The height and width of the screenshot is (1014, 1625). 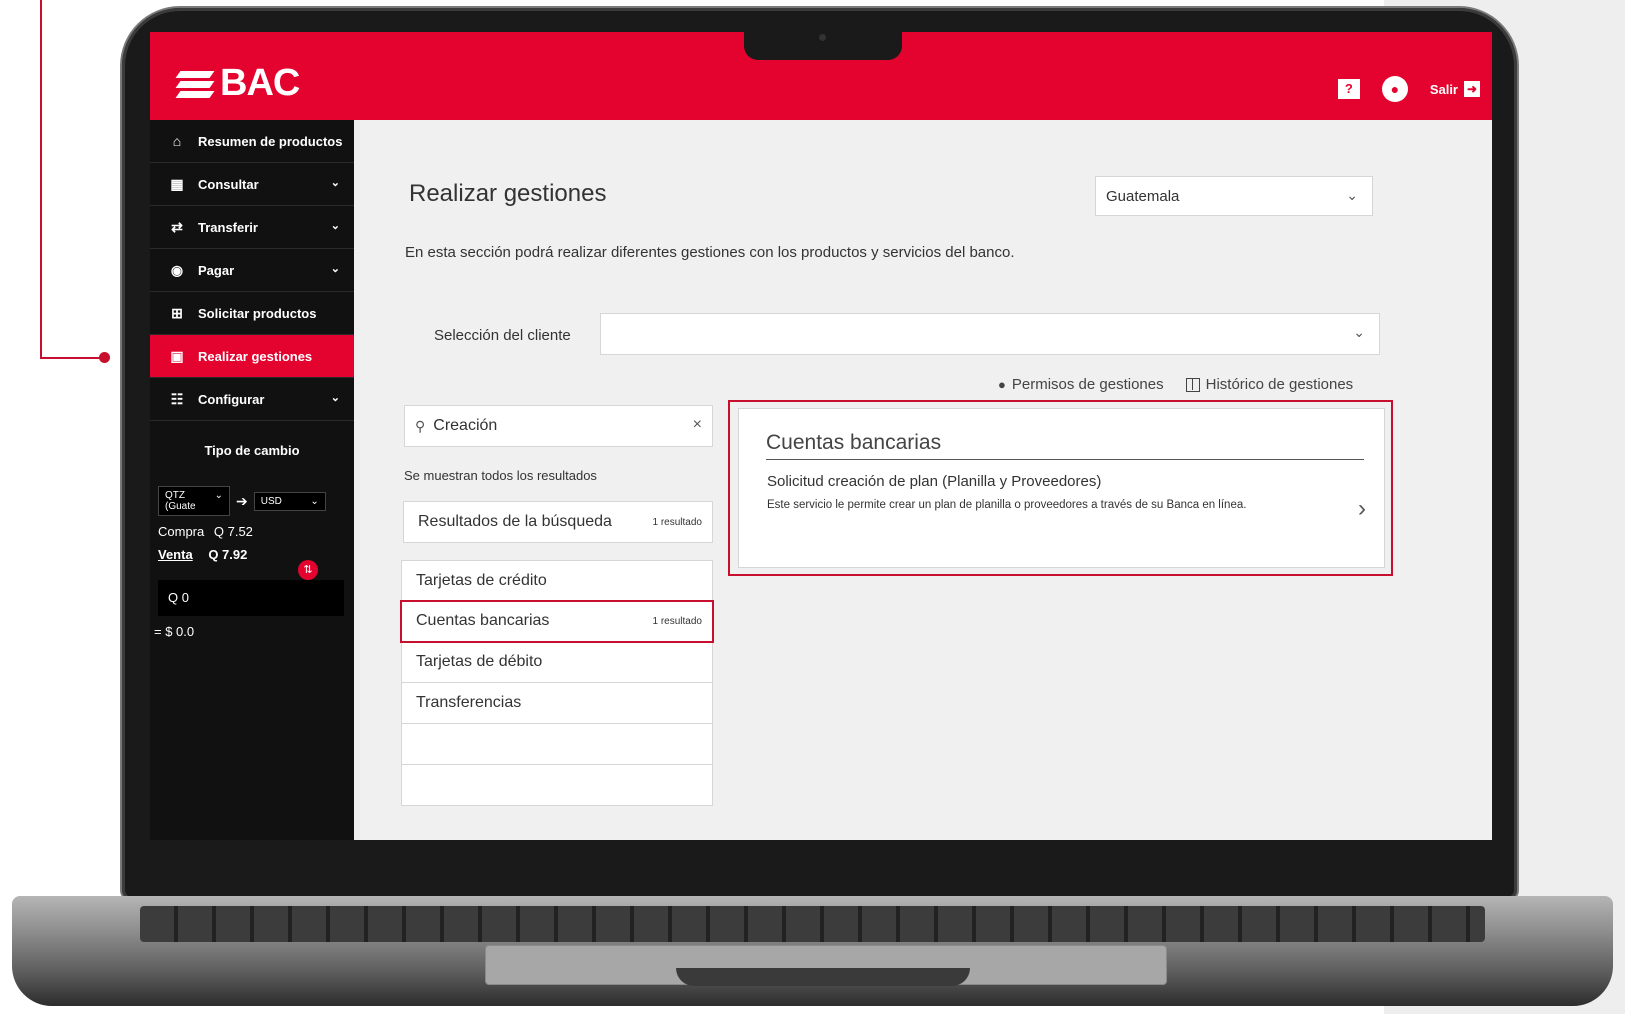 I want to click on sidebar-item-label: Realizar gestiones, so click(x=255, y=356).